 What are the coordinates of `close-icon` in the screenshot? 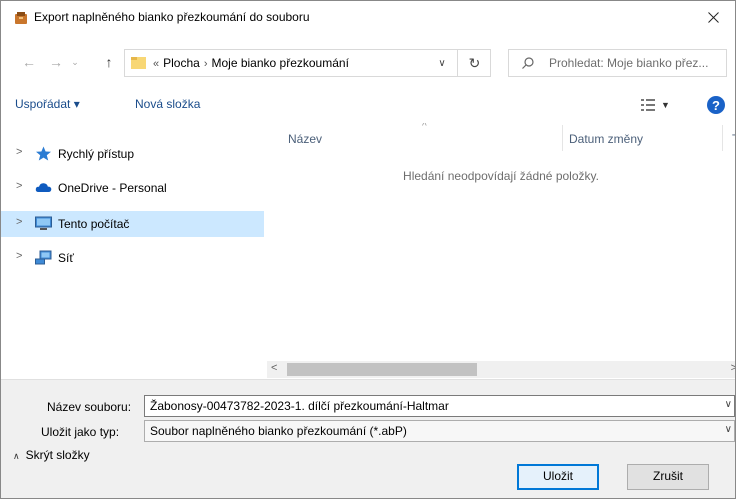 It's located at (713, 17).